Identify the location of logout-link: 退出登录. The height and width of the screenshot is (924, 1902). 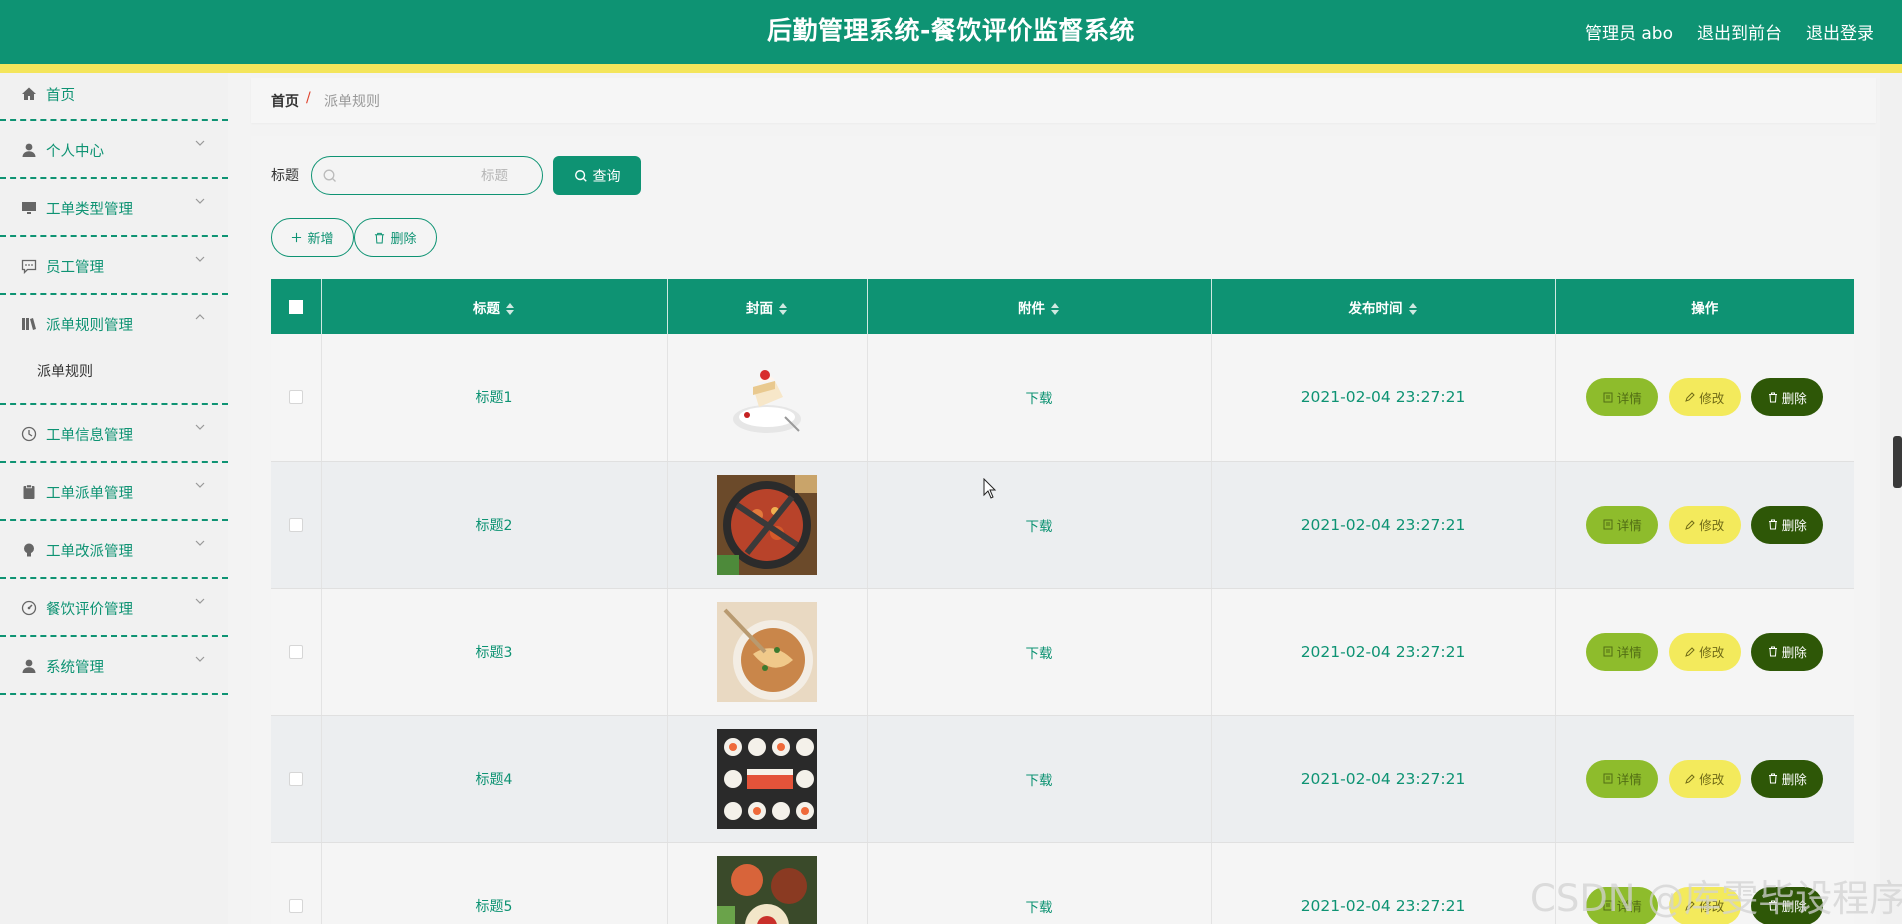
(1840, 31).